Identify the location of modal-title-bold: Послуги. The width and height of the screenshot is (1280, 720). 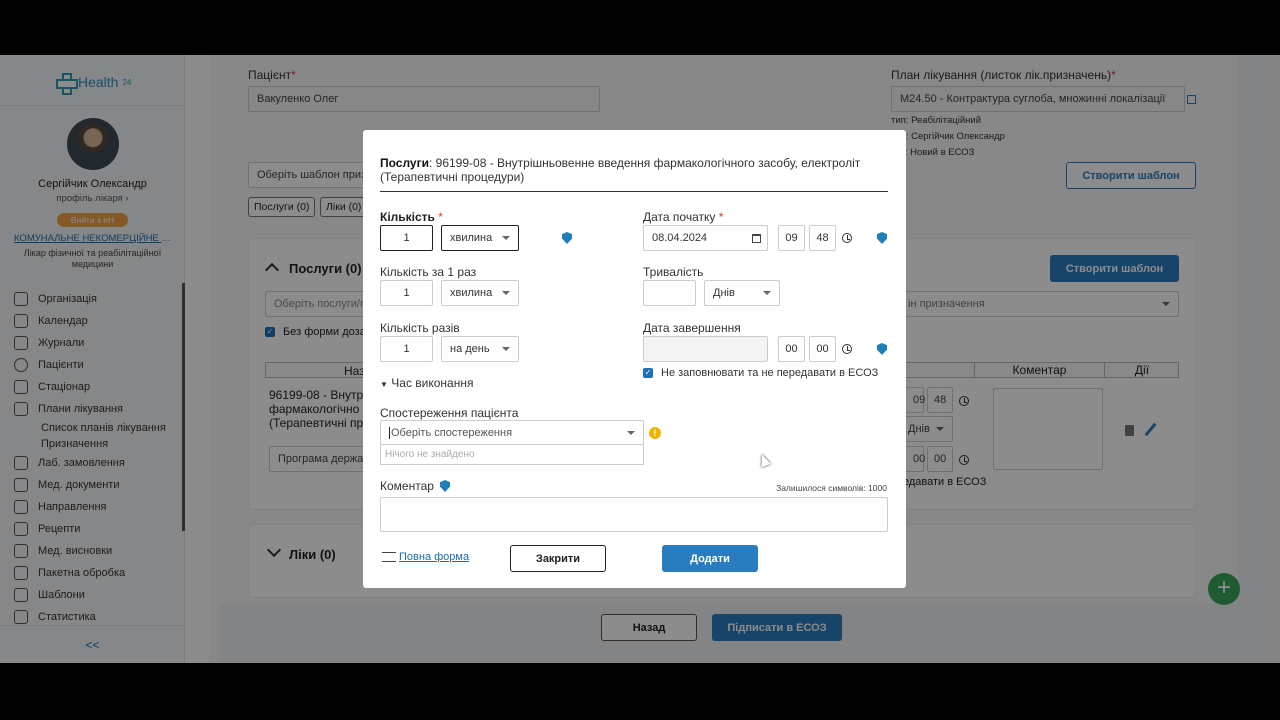
(404, 163).